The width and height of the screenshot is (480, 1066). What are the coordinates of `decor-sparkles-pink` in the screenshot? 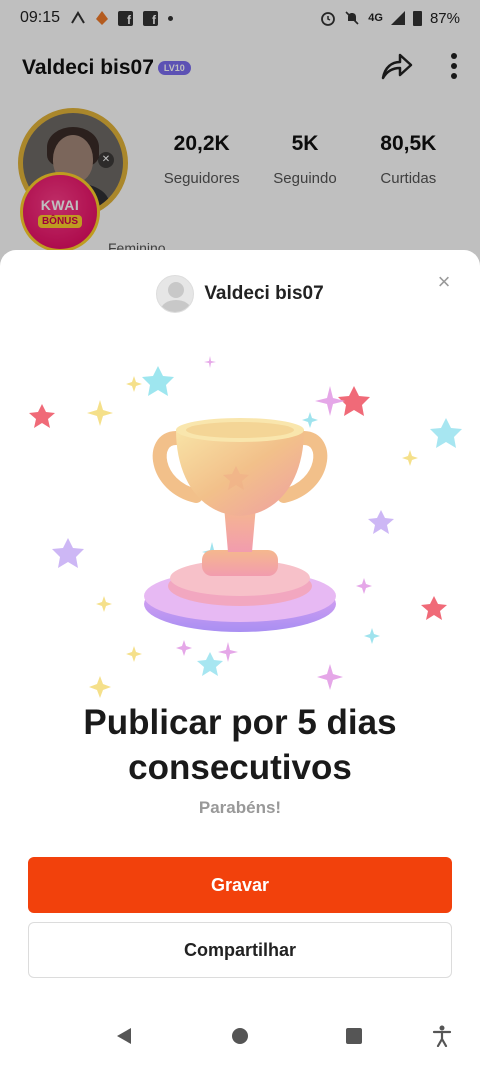 It's located at (274, 523).